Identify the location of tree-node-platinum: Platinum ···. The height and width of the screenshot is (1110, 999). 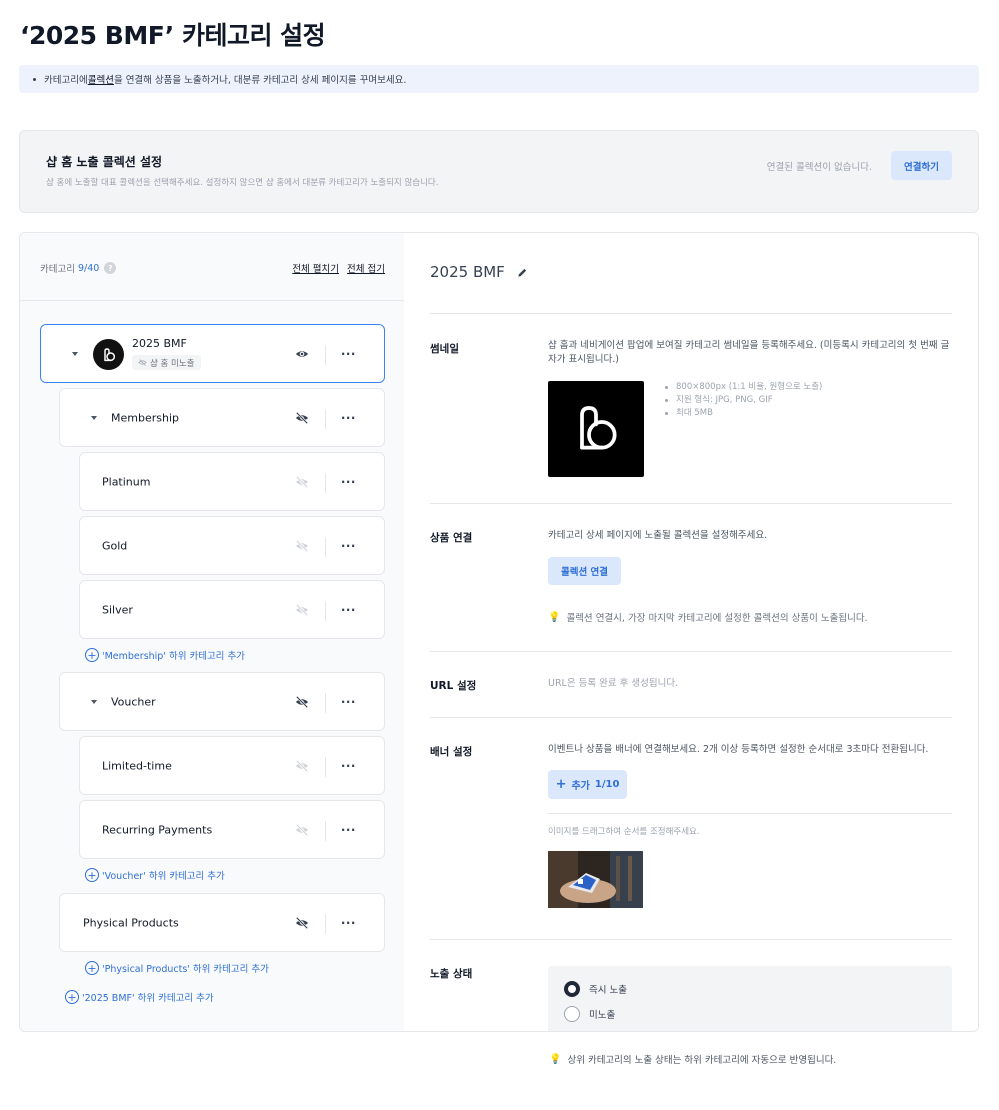
(232, 481).